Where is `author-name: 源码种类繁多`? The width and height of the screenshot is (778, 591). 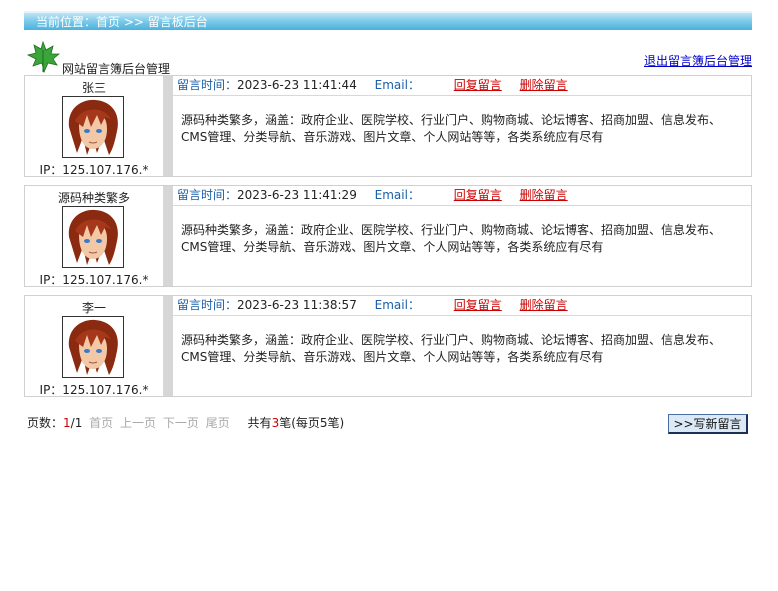
author-name: 源码种类繁多 is located at coordinates (93, 198).